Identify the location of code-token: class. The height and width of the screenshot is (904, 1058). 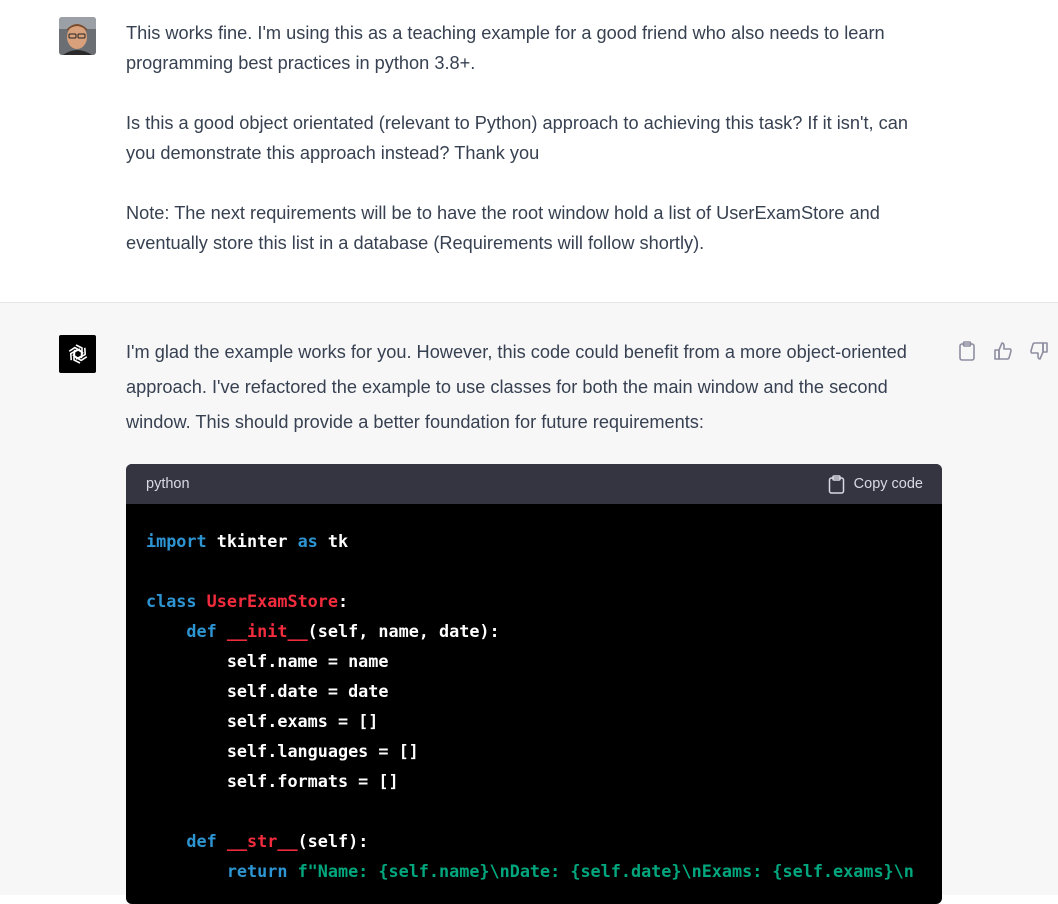
(171, 601).